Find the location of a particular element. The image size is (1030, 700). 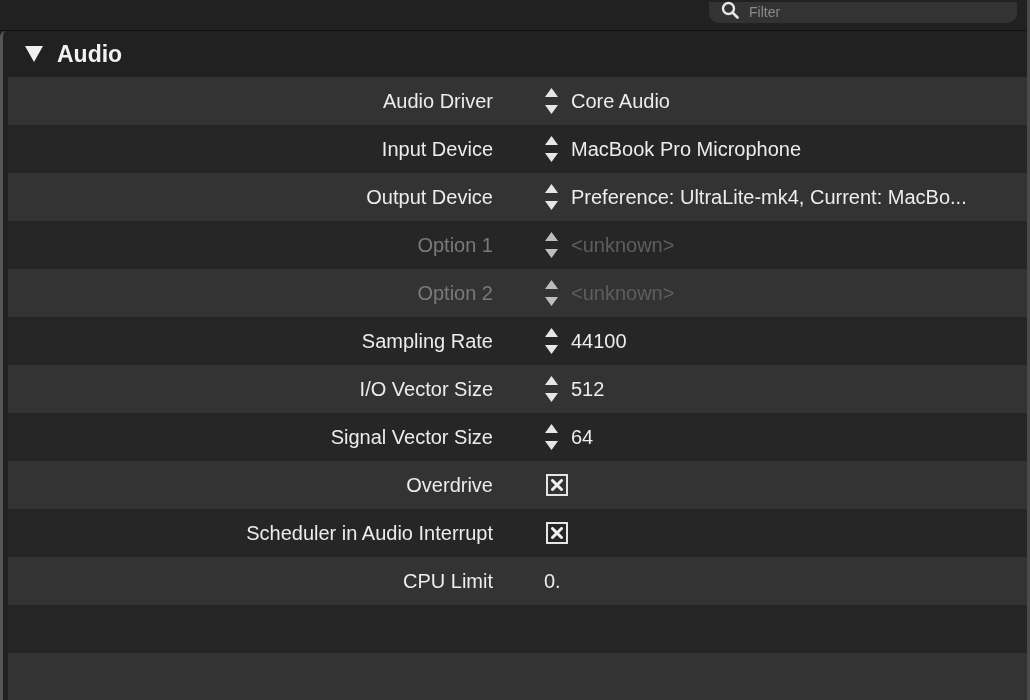

setting-label: Input Device is located at coordinates (437, 149).